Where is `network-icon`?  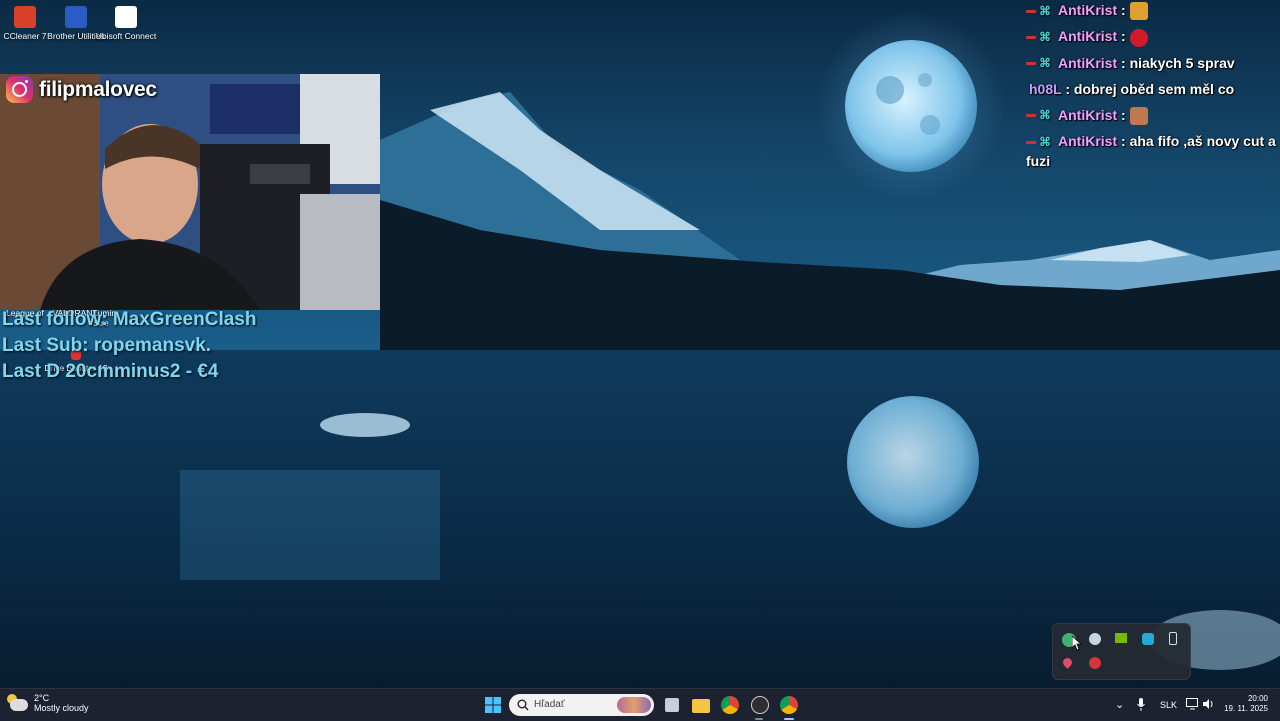
network-icon is located at coordinates (1193, 704).